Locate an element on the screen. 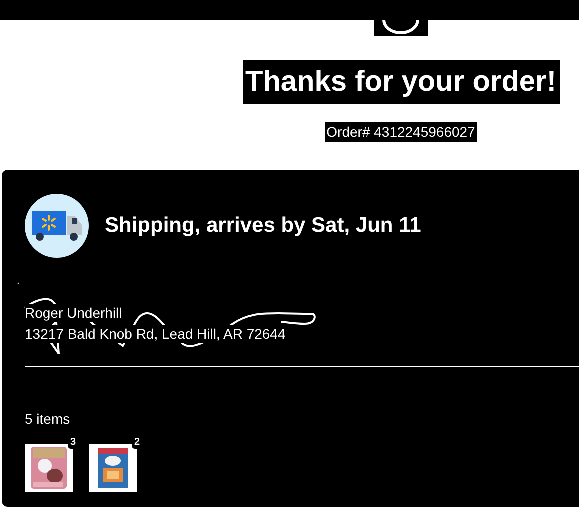 The image size is (579, 529). page-title: Thanks for your order! is located at coordinates (401, 82).